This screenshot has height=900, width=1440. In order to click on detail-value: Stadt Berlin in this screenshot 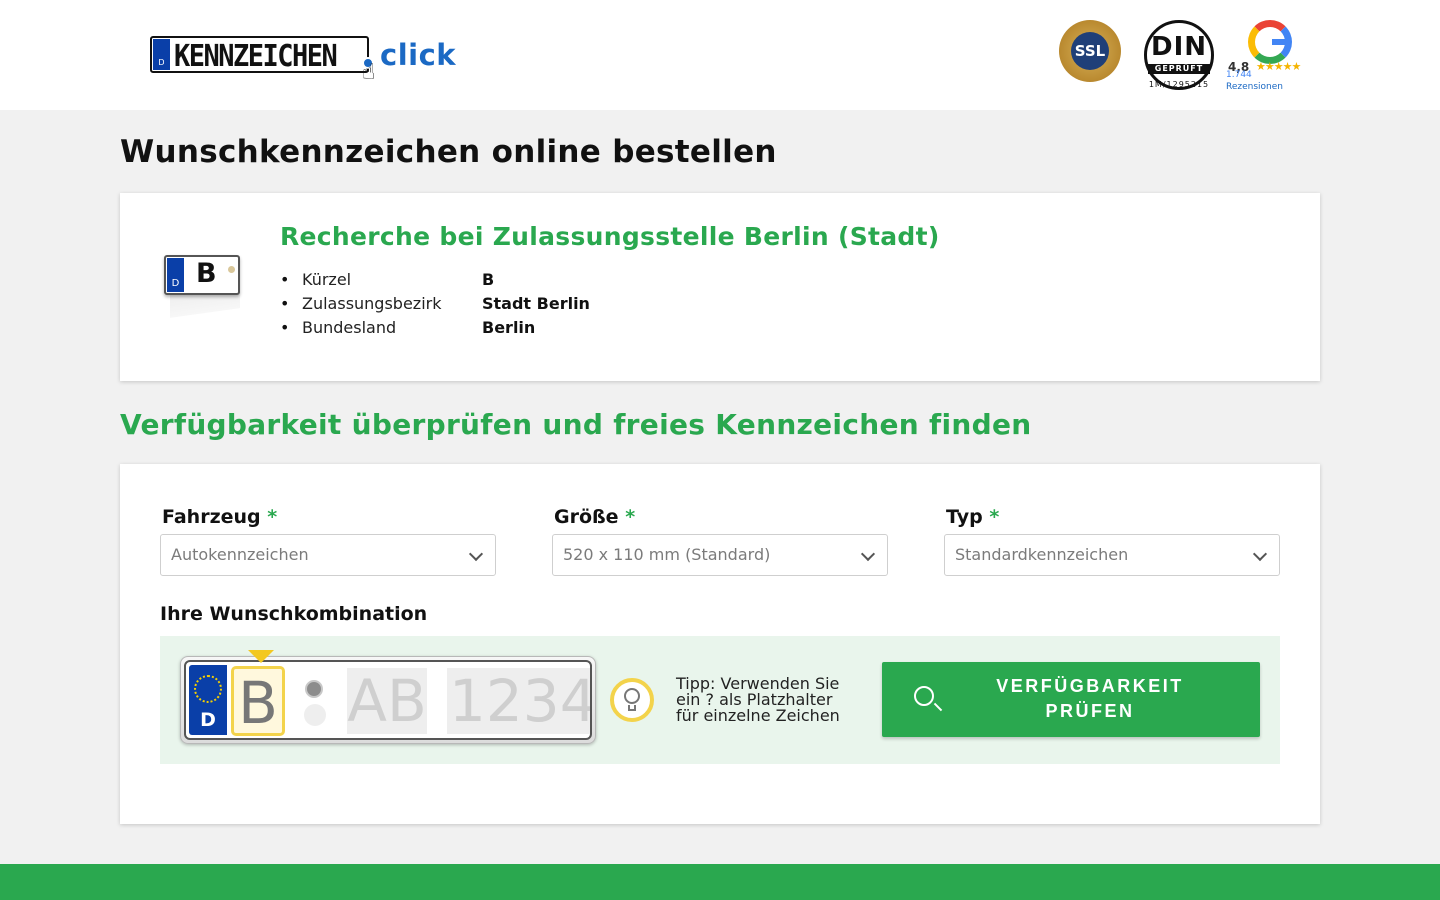, I will do `click(536, 303)`.